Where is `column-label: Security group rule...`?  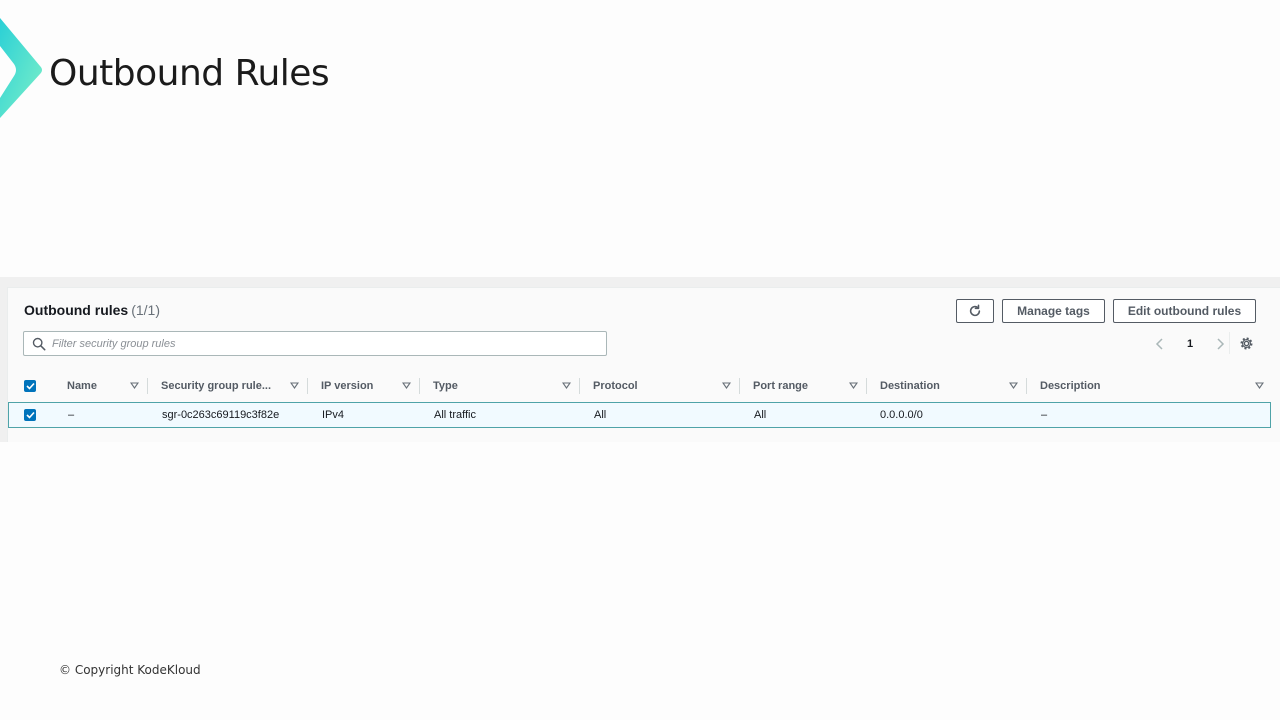 column-label: Security group rule... is located at coordinates (216, 386).